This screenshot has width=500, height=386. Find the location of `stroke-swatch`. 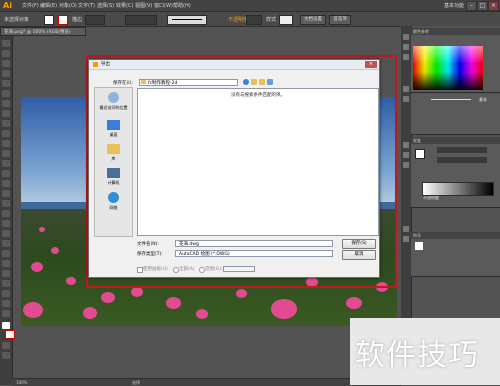

stroke-swatch is located at coordinates (63, 20).